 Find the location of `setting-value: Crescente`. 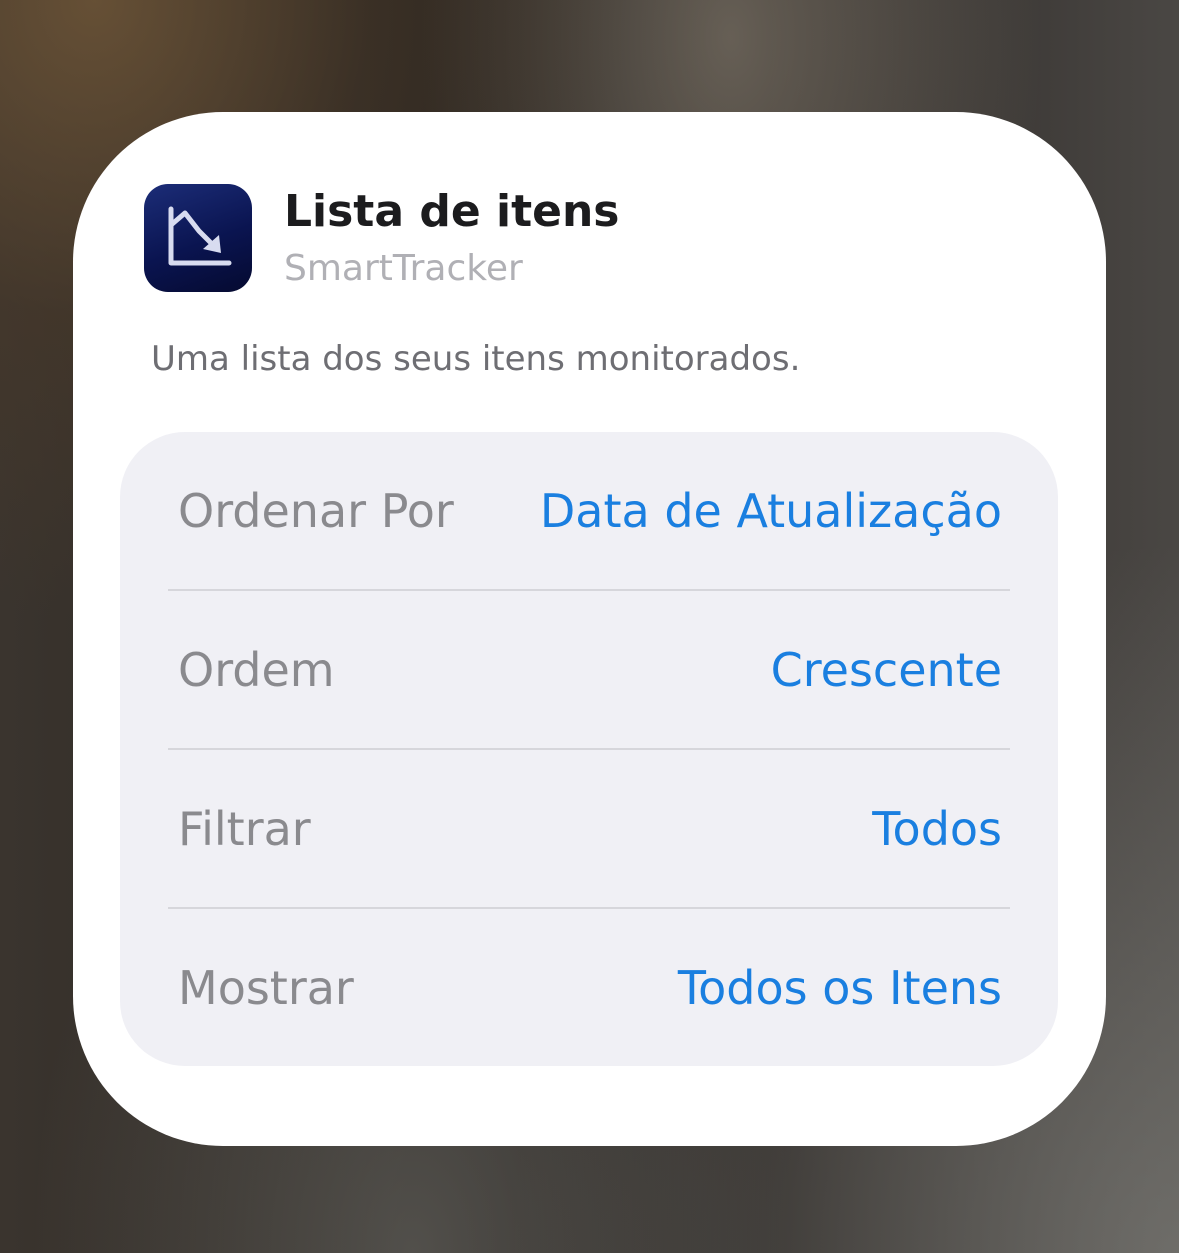

setting-value: Crescente is located at coordinates (886, 670).